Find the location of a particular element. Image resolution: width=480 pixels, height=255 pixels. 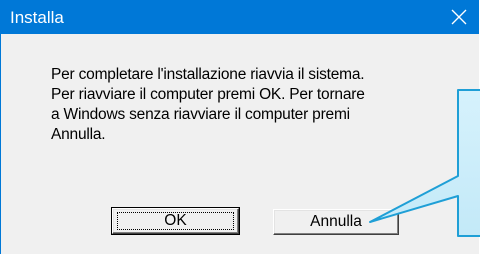

close-icon is located at coordinates (459, 17).